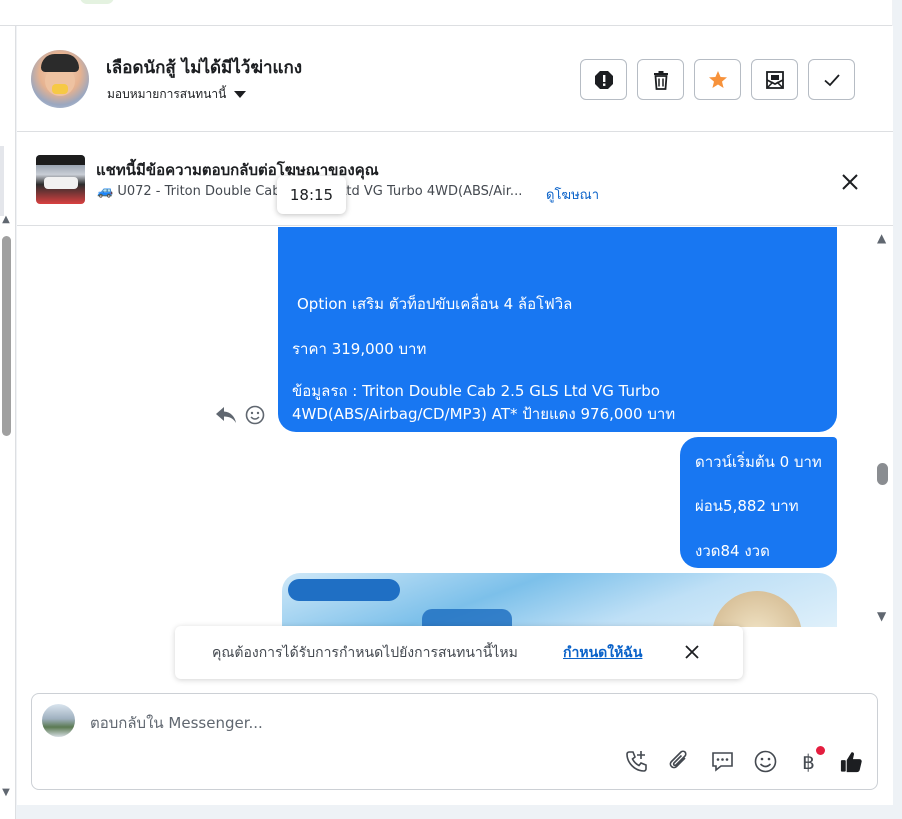 This screenshot has width=902, height=819. What do you see at coordinates (881, 616) in the screenshot?
I see `thread-scroll-down-arrow: ▼` at bounding box center [881, 616].